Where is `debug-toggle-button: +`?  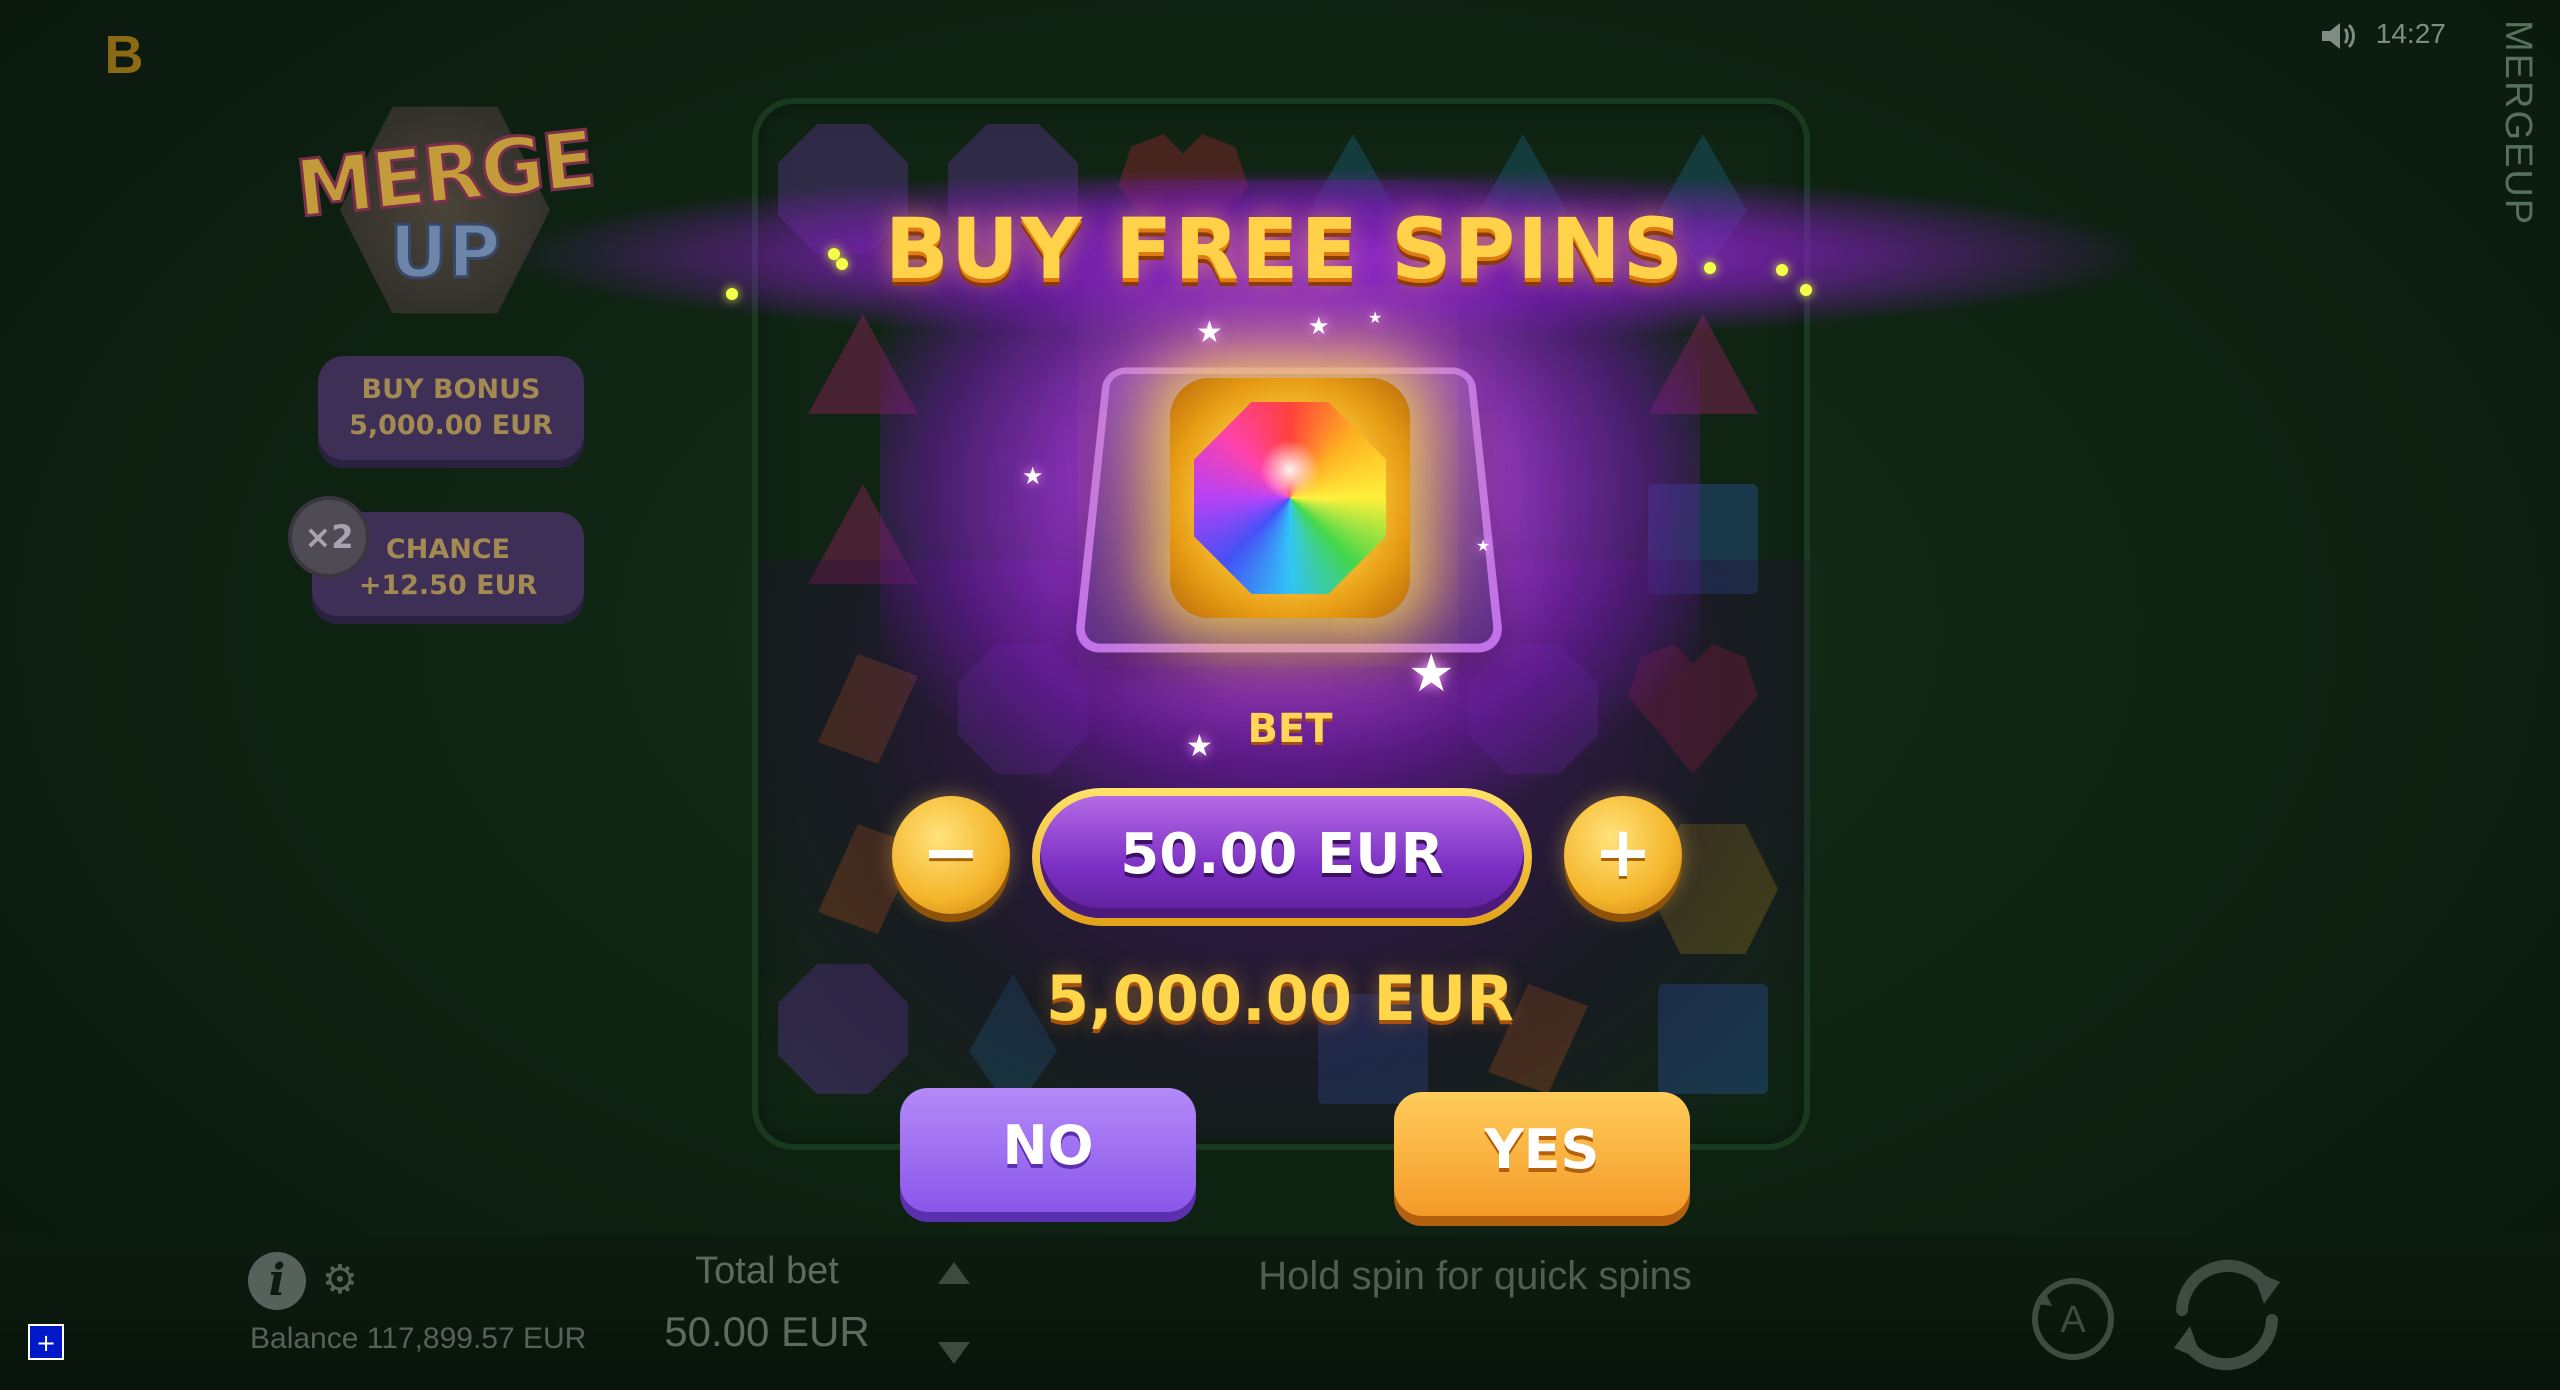
debug-toggle-button: + is located at coordinates (46, 1342).